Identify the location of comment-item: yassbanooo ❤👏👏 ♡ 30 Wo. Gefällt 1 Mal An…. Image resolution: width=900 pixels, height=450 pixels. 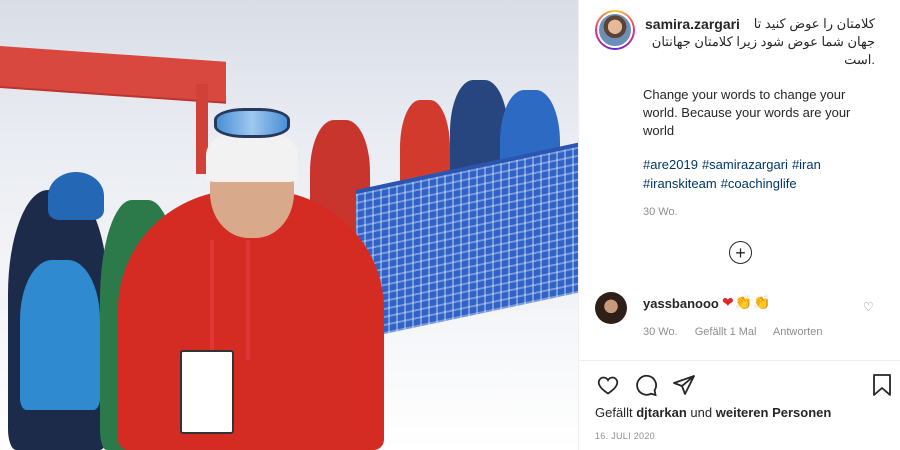
(745, 317).